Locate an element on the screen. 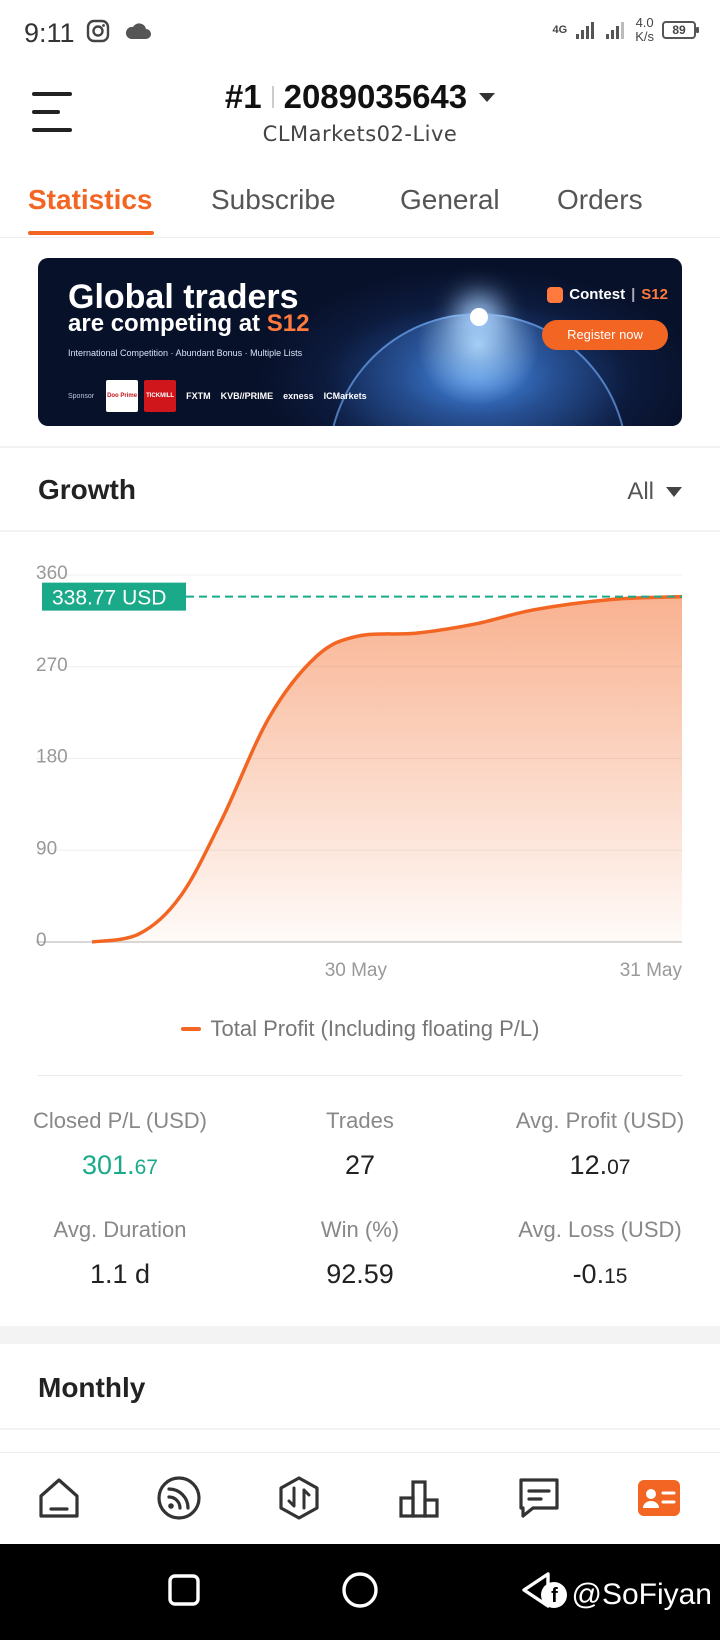 Image resolution: width=720 pixels, height=1640 pixels. x-tick-label: 30 May is located at coordinates (356, 970).